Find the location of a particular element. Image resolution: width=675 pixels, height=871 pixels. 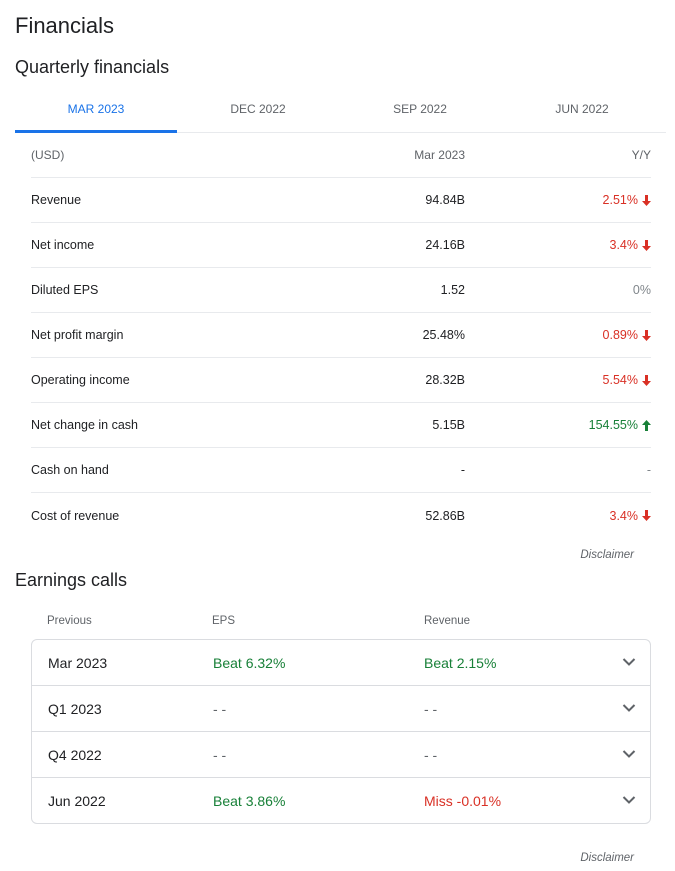

earnings-row-mar-2023: Mar 2023 Beat 6.32% Beat 2.15% is located at coordinates (341, 663).